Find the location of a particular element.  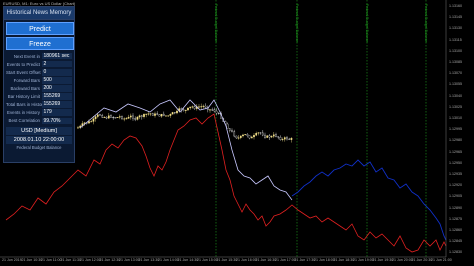

y-tick-label: 1.12830 is located at coordinates (455, 252).